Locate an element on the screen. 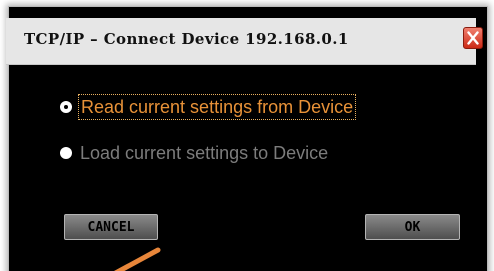 The height and width of the screenshot is (271, 494). close-button is located at coordinates (473, 38).